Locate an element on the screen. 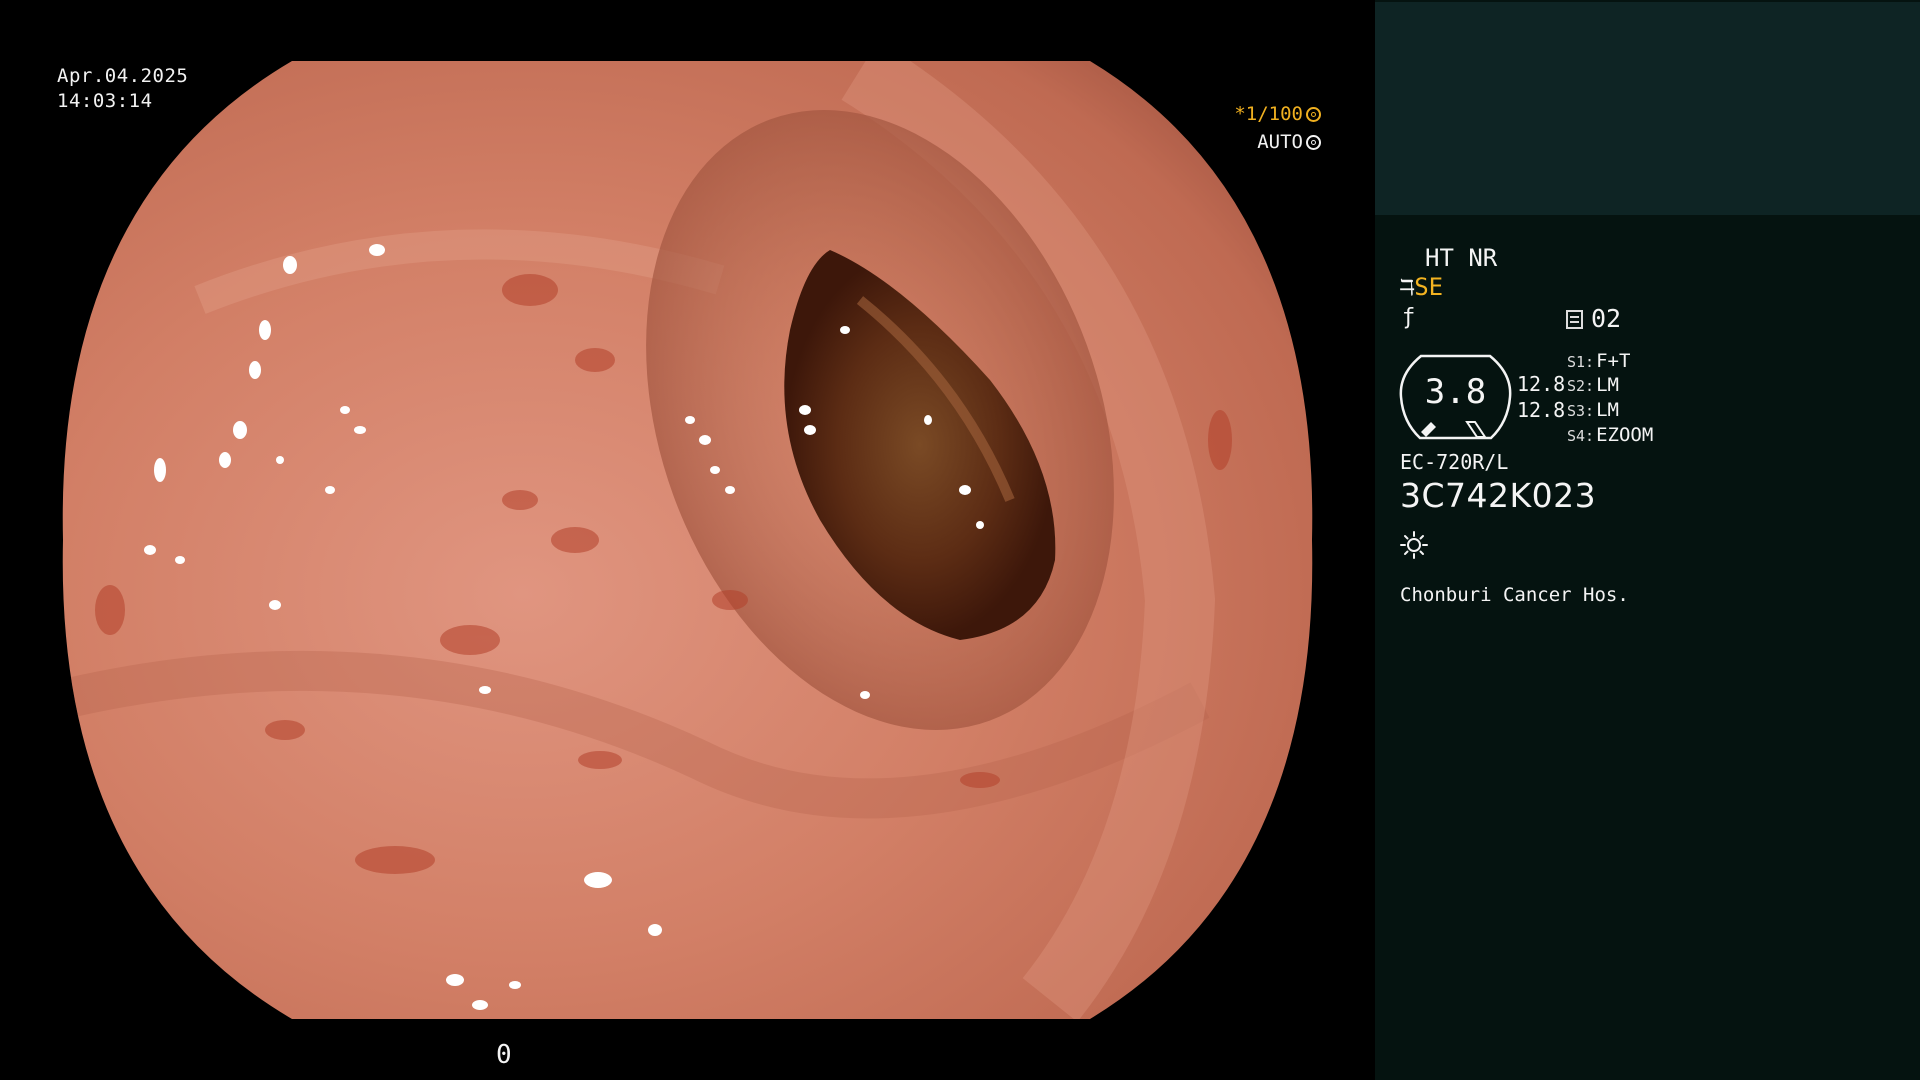 The height and width of the screenshot is (1080, 1920). hospital-name: Chonburi Cancer Hos. is located at coordinates (1514, 595).